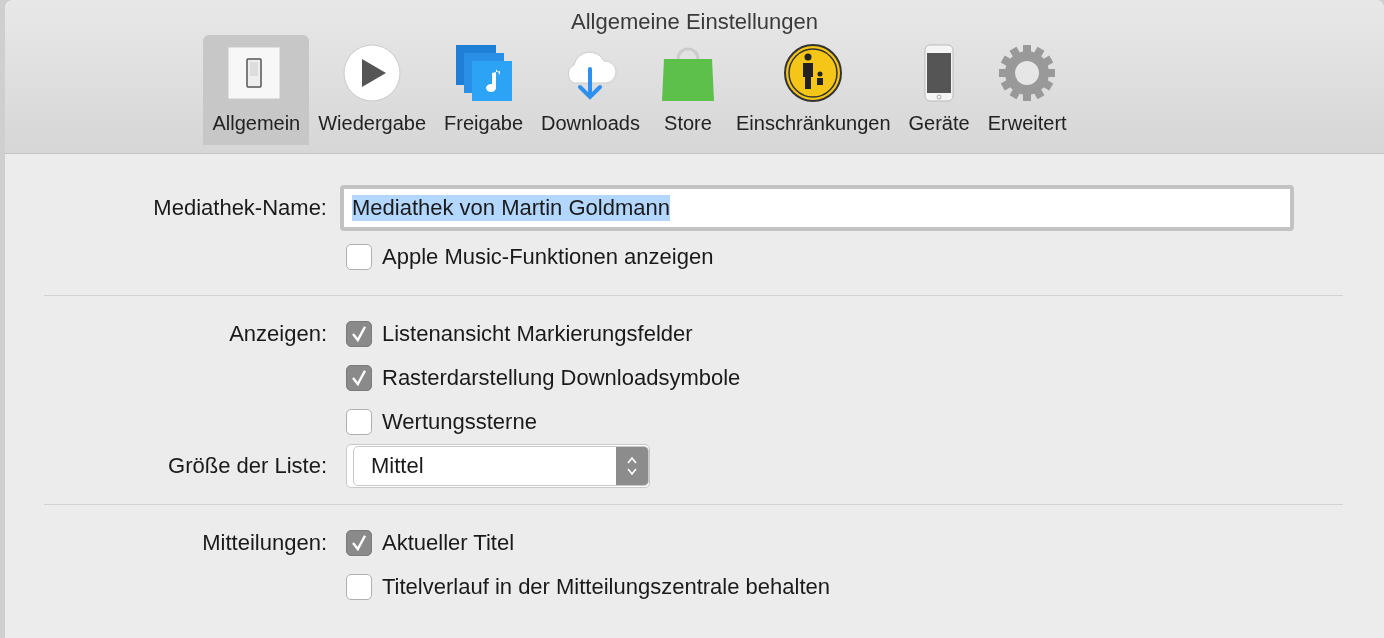  What do you see at coordinates (247, 465) in the screenshot?
I see `field-label: Größe der Liste:` at bounding box center [247, 465].